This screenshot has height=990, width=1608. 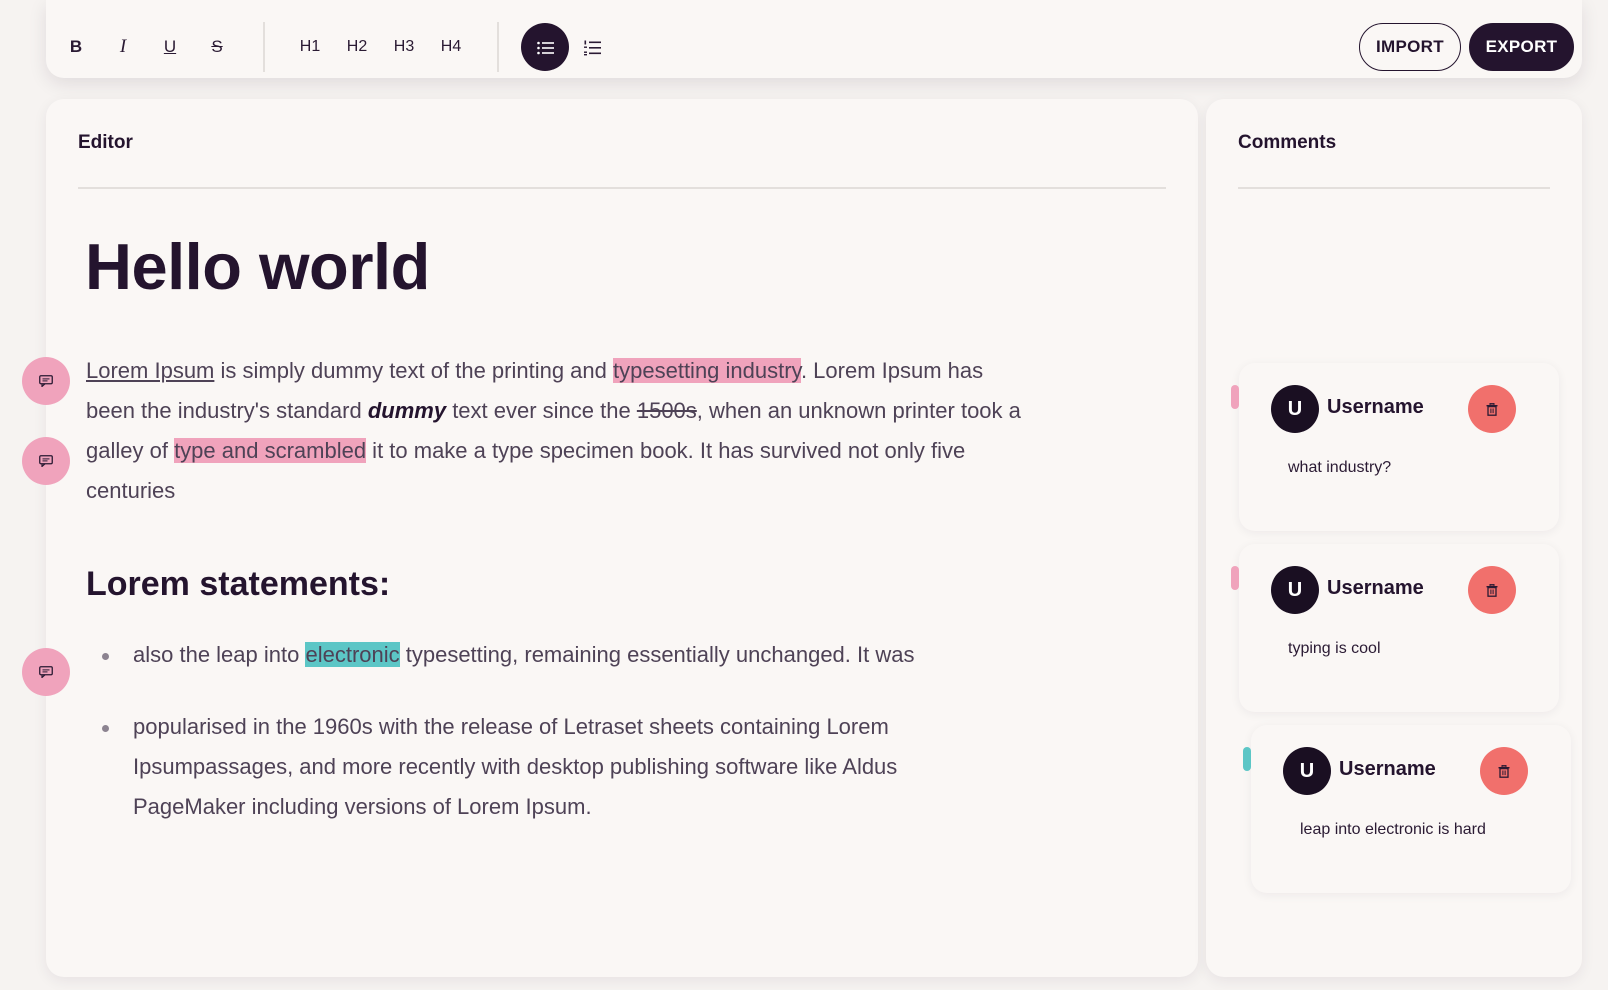 What do you see at coordinates (310, 47) in the screenshot?
I see `h1-button: H1` at bounding box center [310, 47].